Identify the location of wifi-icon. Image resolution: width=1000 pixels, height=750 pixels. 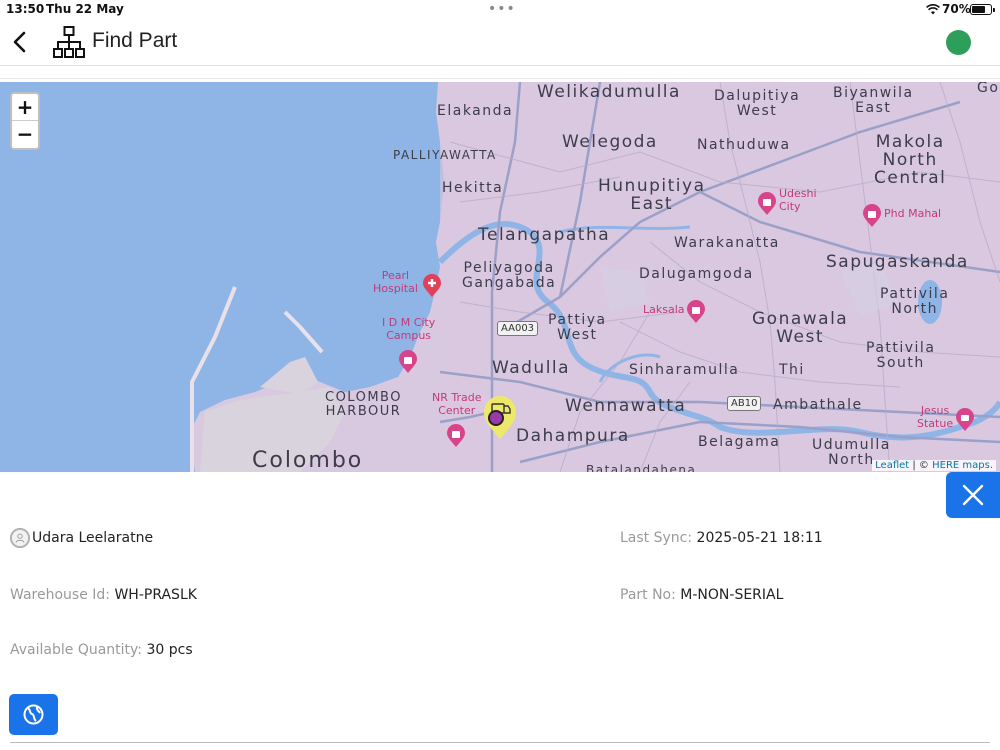
(933, 9).